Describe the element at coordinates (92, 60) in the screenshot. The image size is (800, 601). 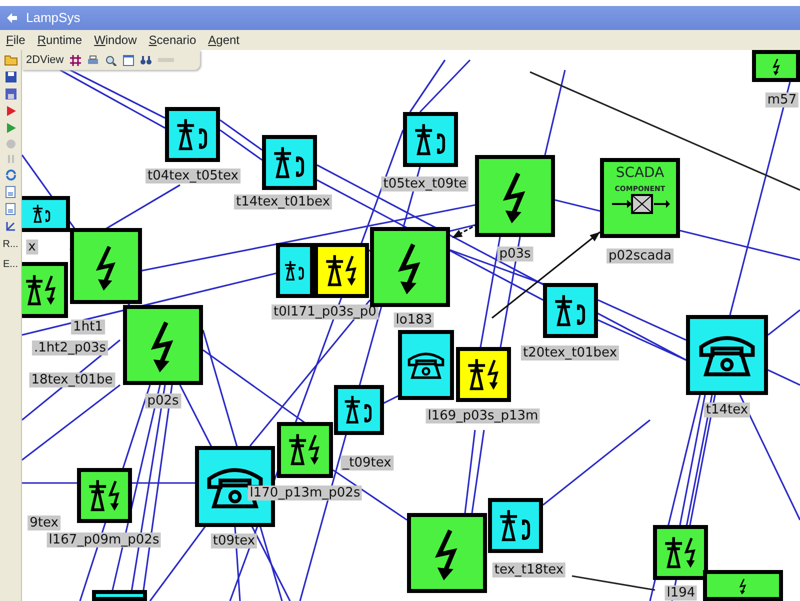
I see `printer-icon` at that location.